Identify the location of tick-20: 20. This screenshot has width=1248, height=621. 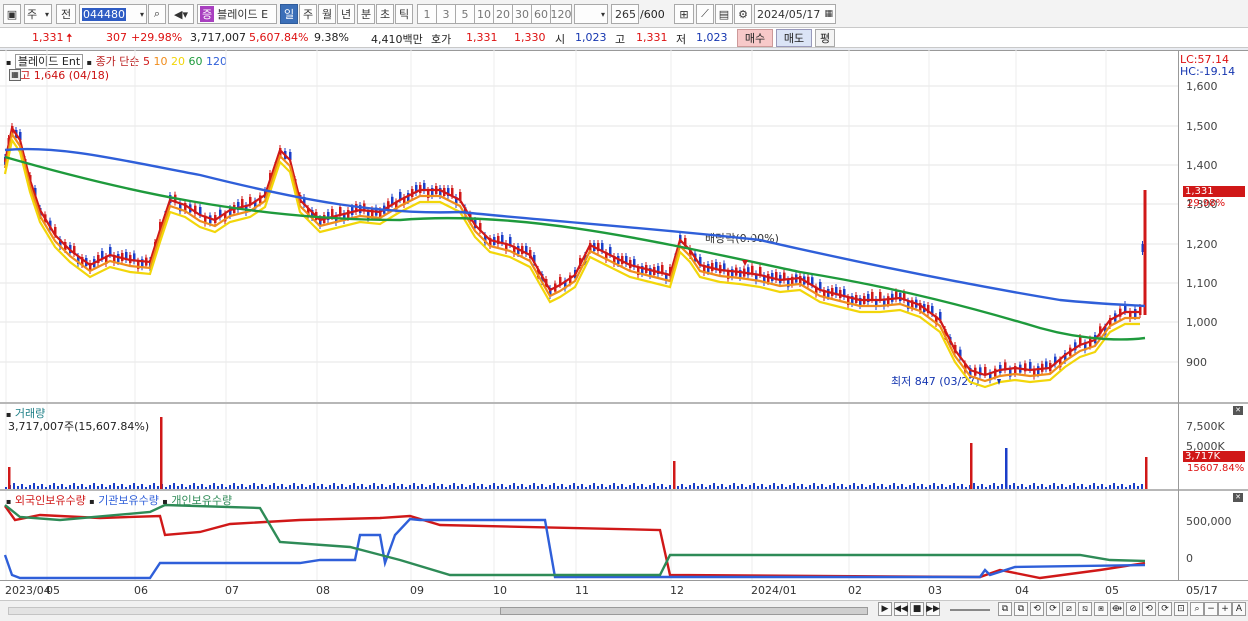
(503, 14).